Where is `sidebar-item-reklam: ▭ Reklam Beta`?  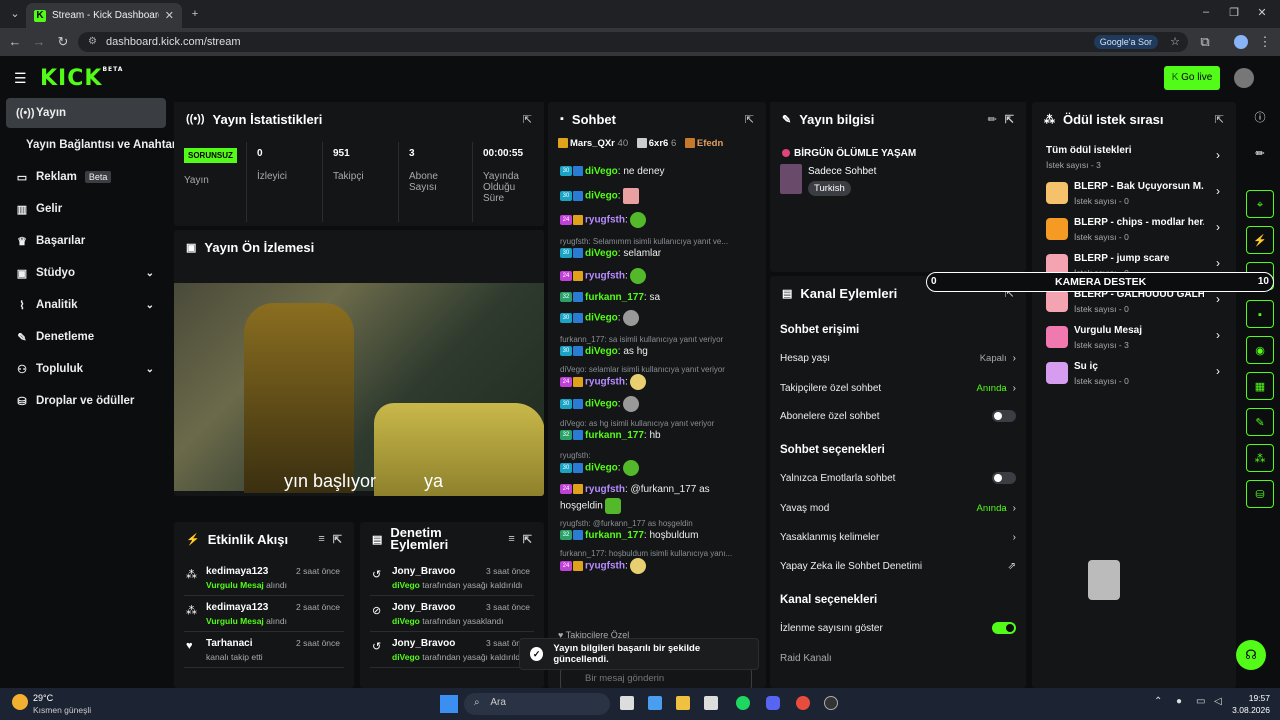
sidebar-item-reklam: ▭ Reklam Beta is located at coordinates (86, 177).